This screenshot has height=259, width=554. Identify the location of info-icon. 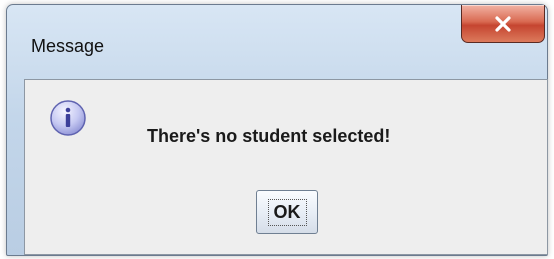
(68, 118).